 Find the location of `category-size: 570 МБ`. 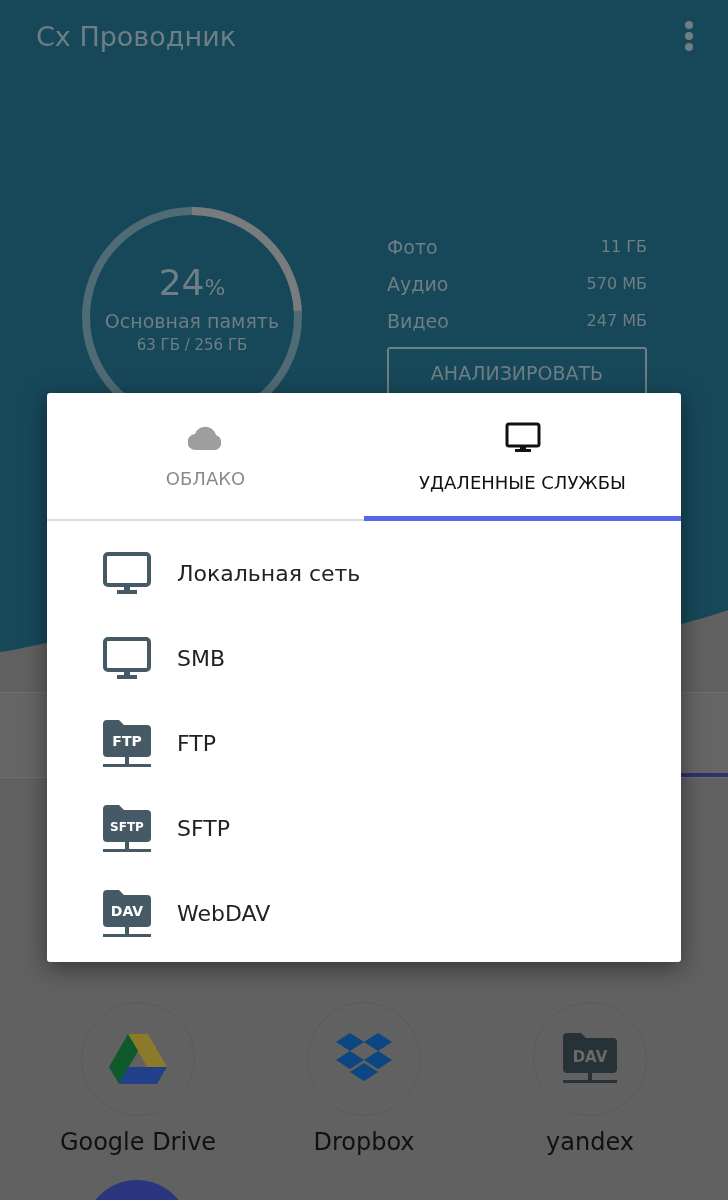

category-size: 570 МБ is located at coordinates (616, 283).